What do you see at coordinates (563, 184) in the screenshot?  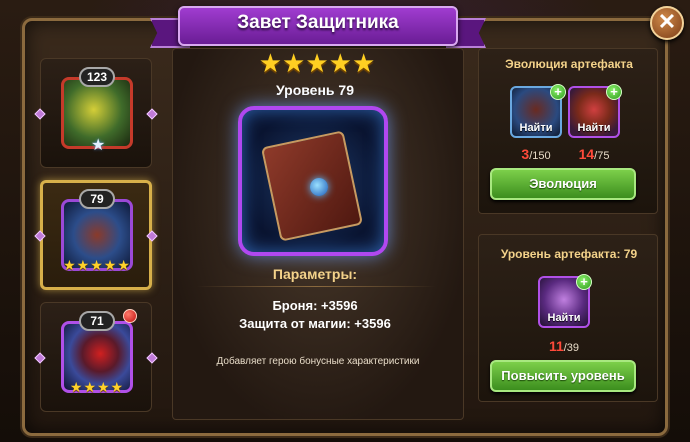 I see `evolution-button: Эволюция` at bounding box center [563, 184].